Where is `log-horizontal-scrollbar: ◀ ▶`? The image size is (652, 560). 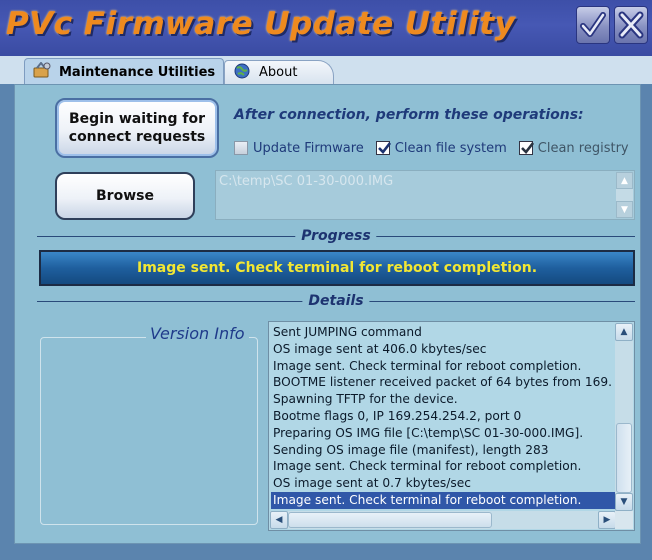
log-horizontal-scrollbar: ◀ ▶ is located at coordinates (443, 520).